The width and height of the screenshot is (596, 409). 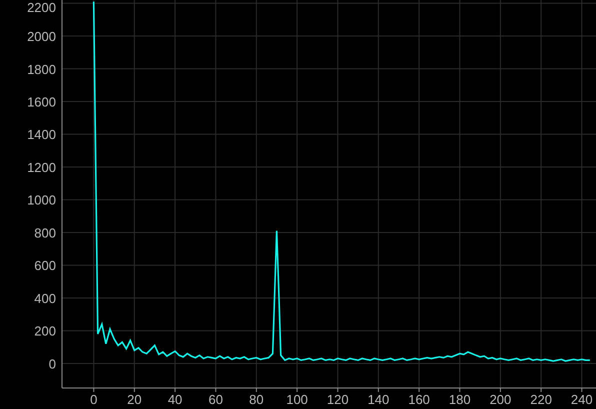 I want to click on y-tick-label: 1600, so click(x=41, y=102).